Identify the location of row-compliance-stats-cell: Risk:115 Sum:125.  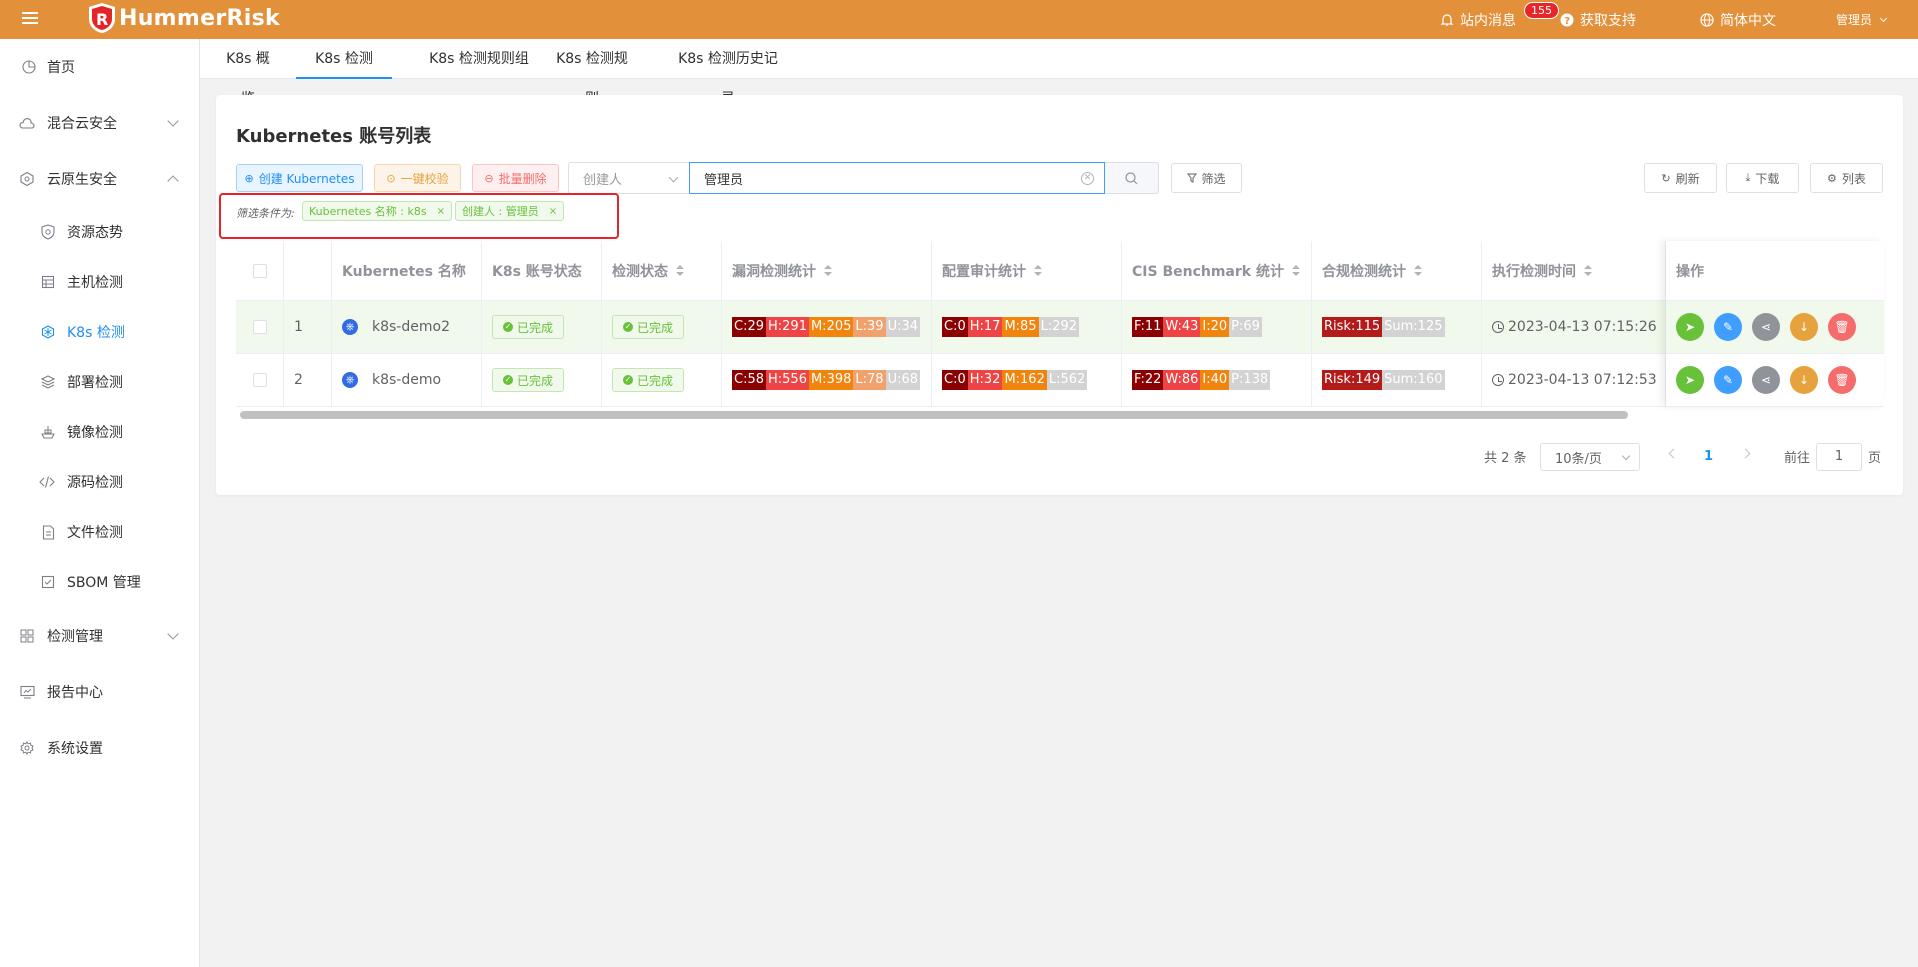
(1397, 327).